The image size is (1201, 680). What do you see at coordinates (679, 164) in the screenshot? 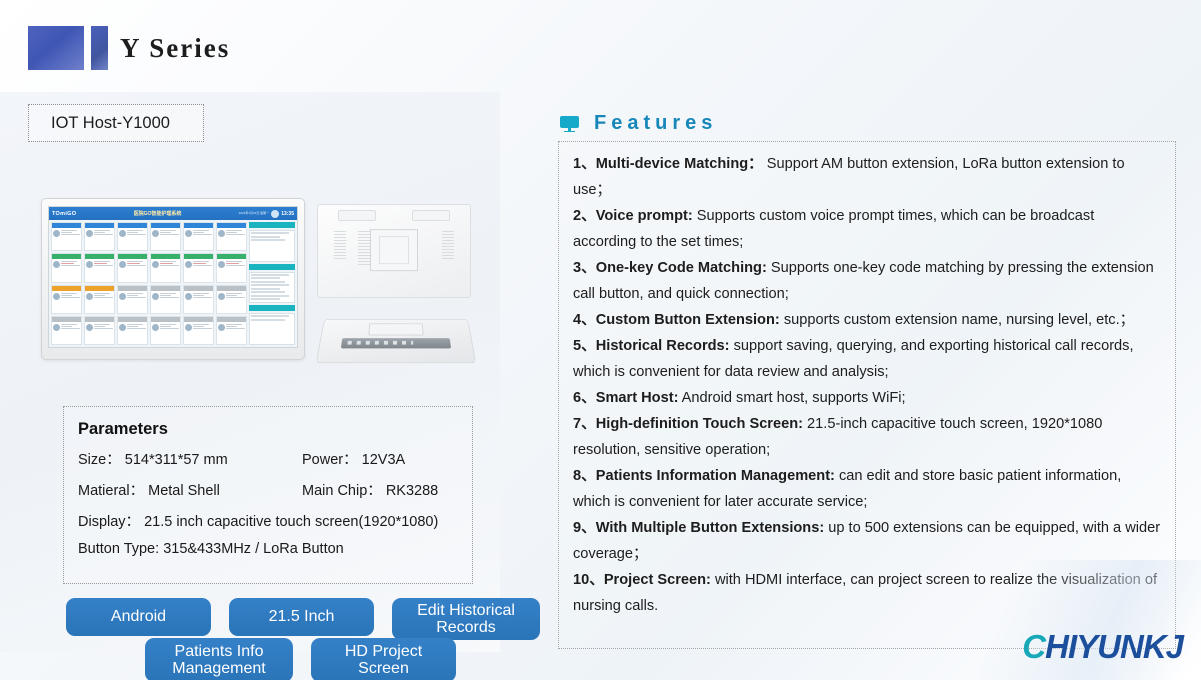
I see `feature-title: Multi-device Matching：` at bounding box center [679, 164].